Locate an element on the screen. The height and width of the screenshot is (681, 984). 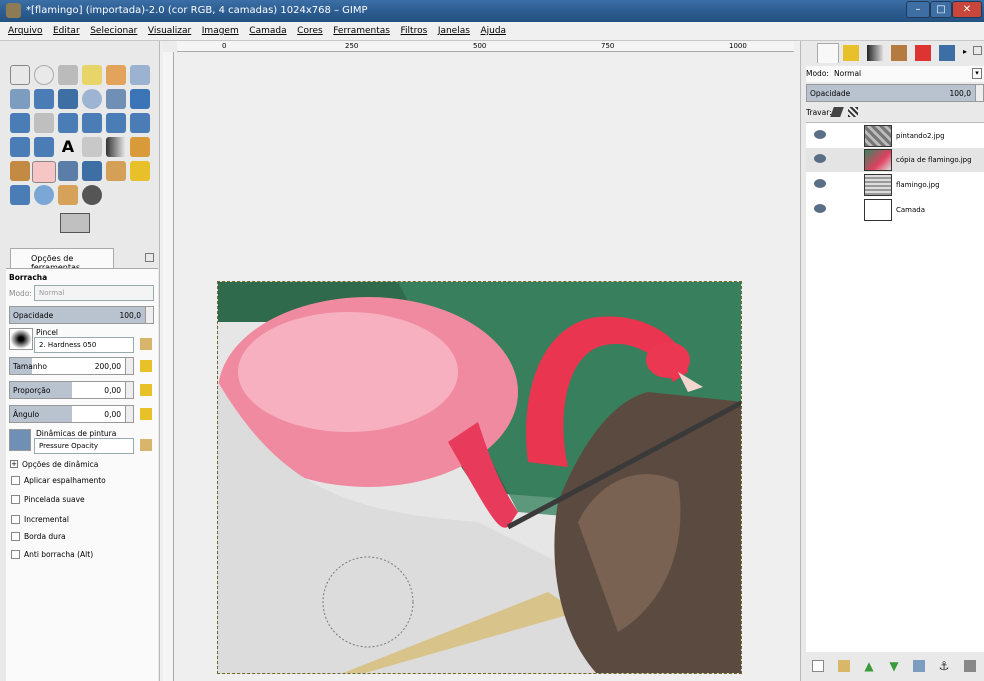
size-spinner is located at coordinates (129, 366).